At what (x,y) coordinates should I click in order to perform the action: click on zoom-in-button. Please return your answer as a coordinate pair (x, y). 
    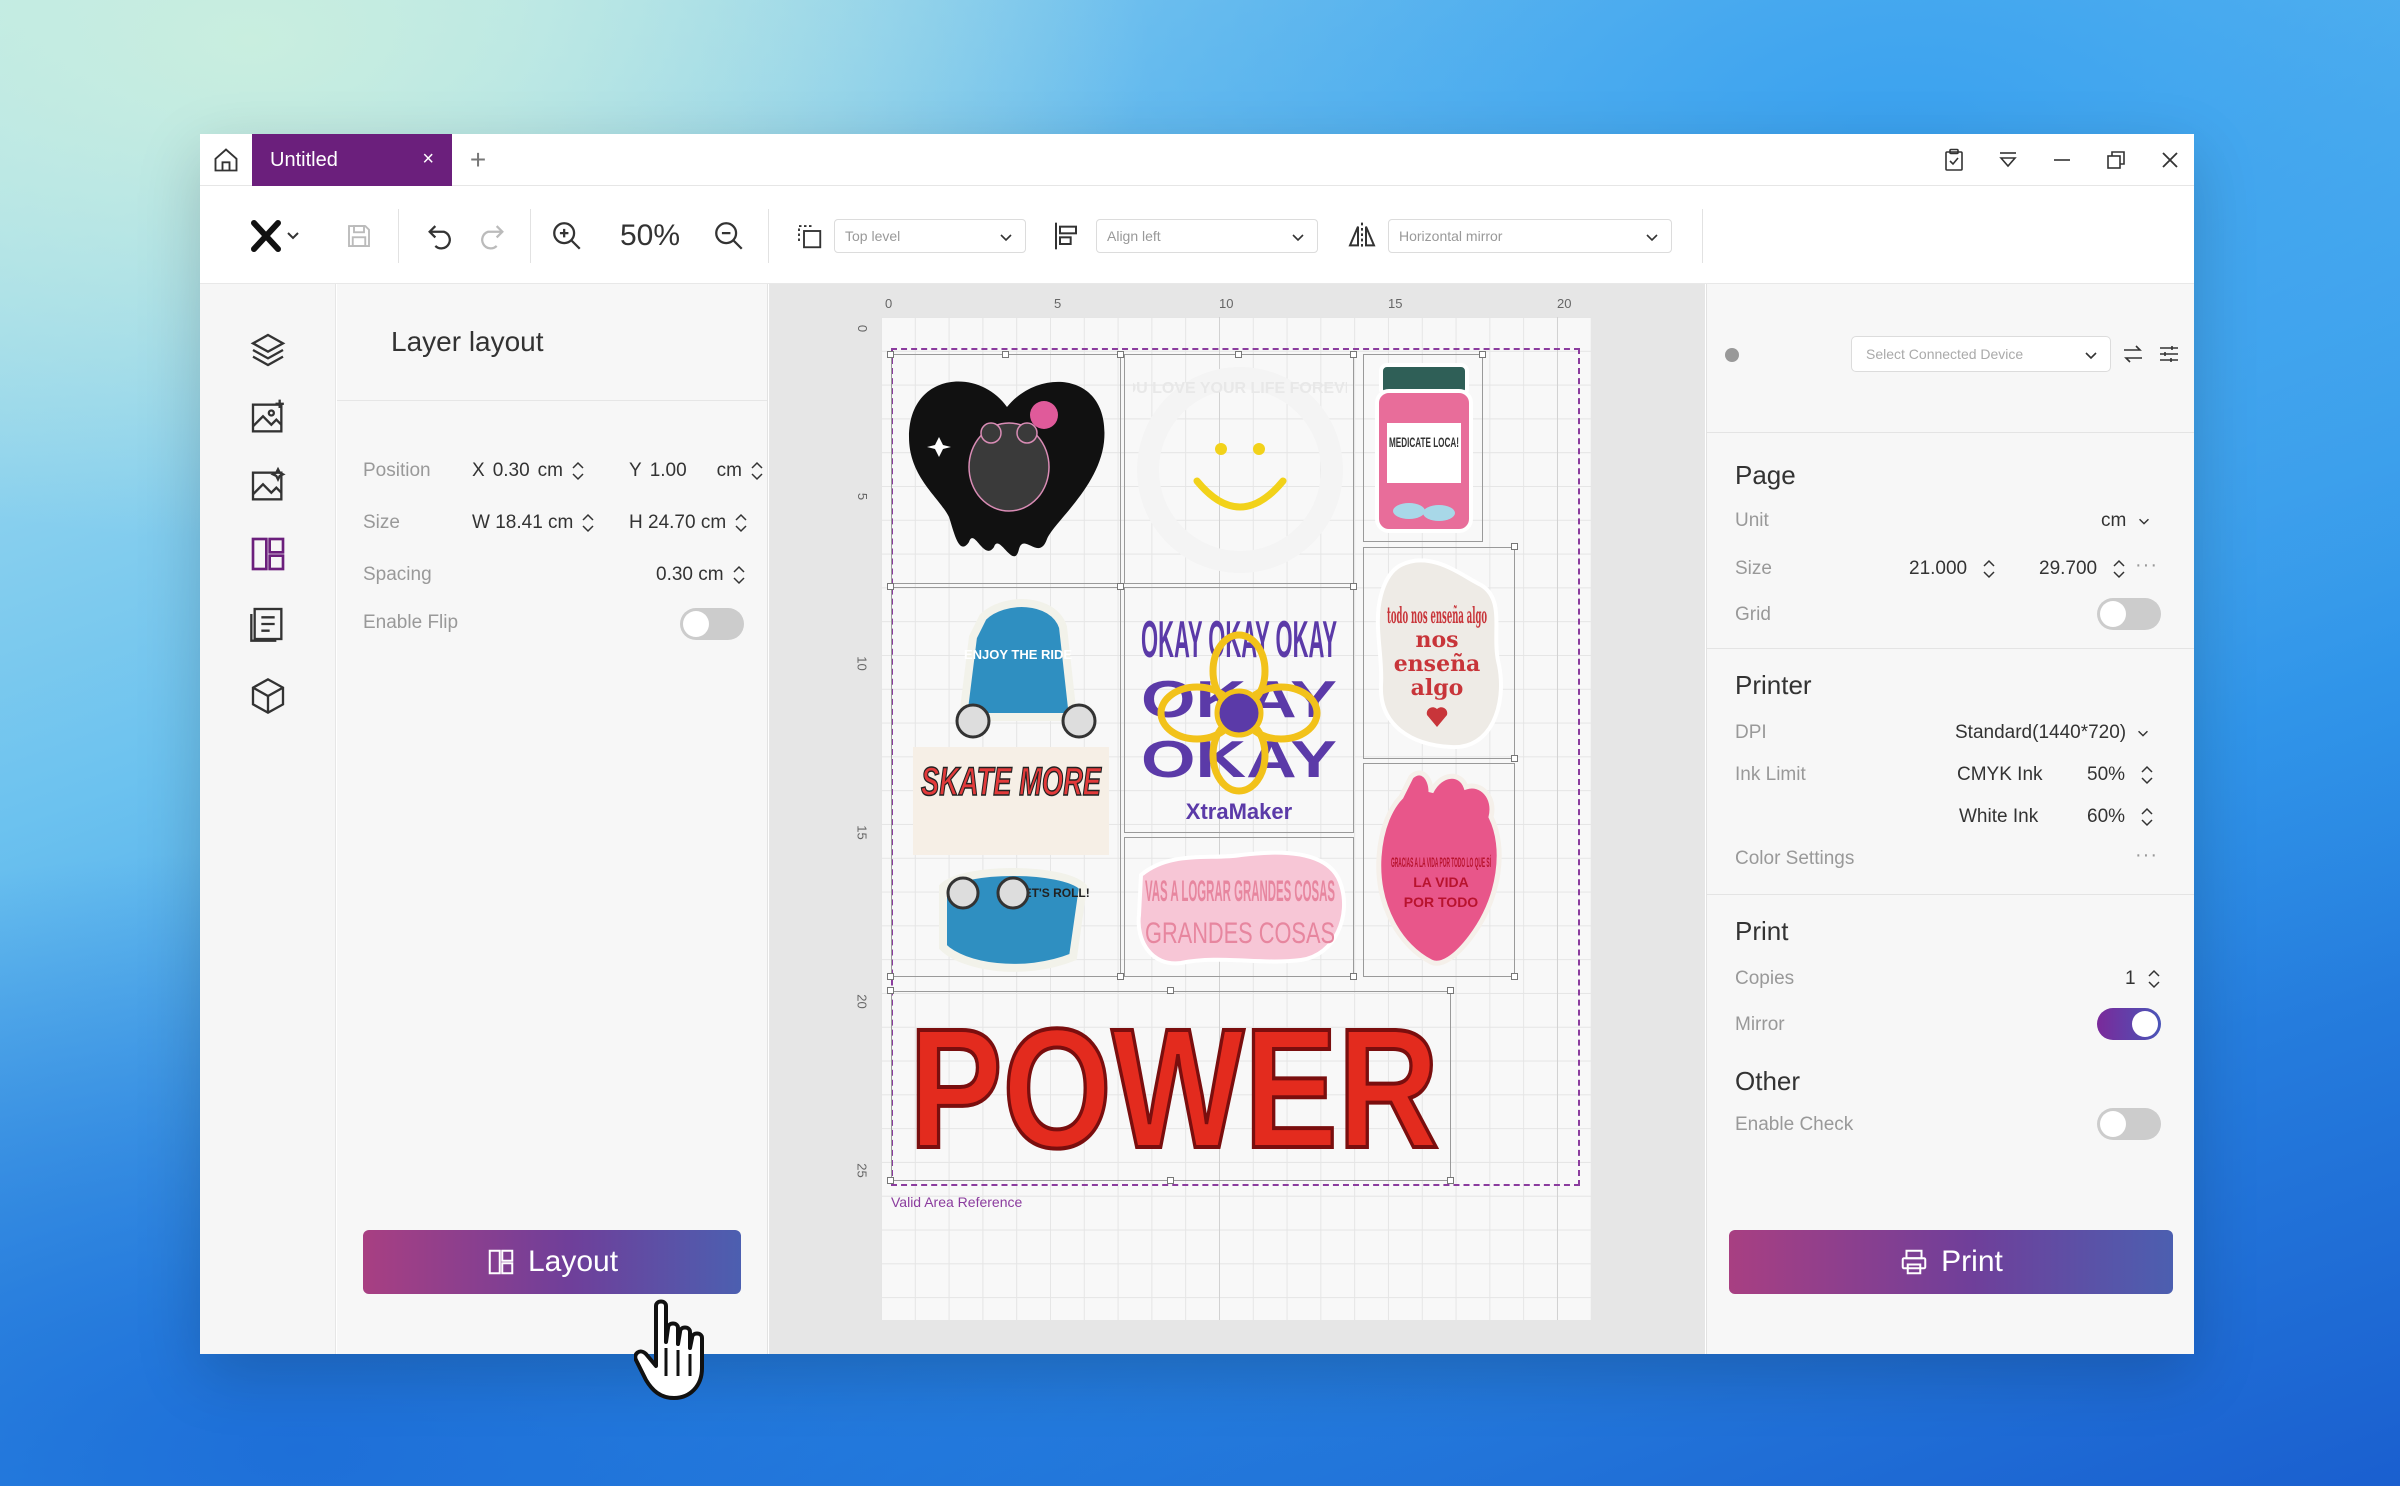
    Looking at the image, I should click on (567, 235).